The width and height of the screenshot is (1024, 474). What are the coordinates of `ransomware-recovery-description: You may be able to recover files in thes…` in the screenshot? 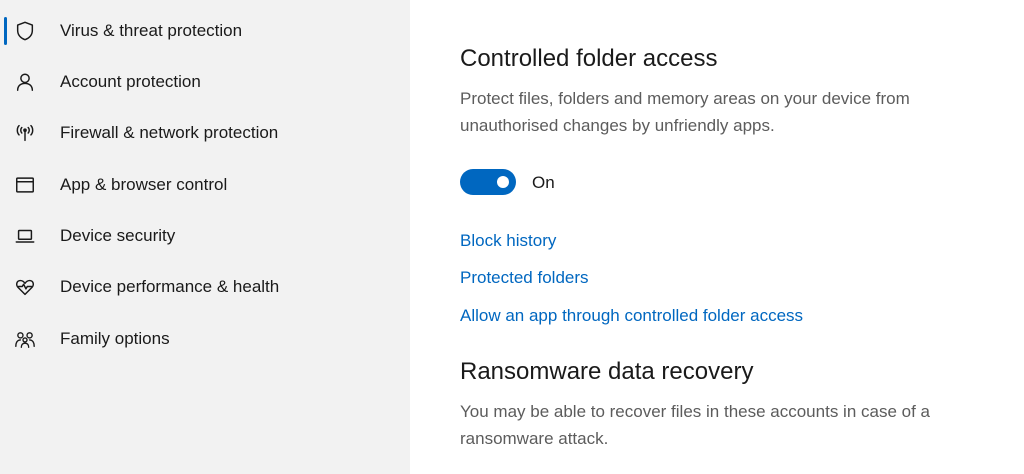 It's located at (695, 425).